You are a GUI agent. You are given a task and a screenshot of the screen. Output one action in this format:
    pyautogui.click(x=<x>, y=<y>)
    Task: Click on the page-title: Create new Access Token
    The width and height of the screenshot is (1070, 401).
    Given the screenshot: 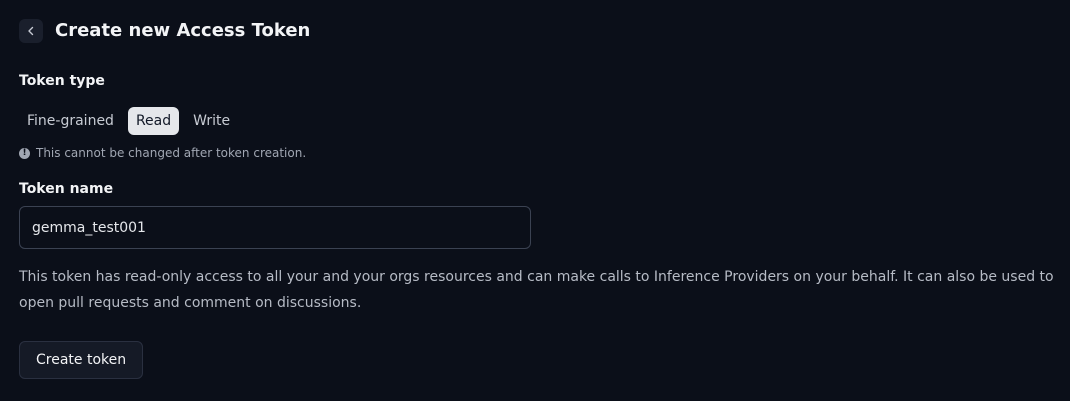 What is the action you would take?
    pyautogui.click(x=183, y=30)
    